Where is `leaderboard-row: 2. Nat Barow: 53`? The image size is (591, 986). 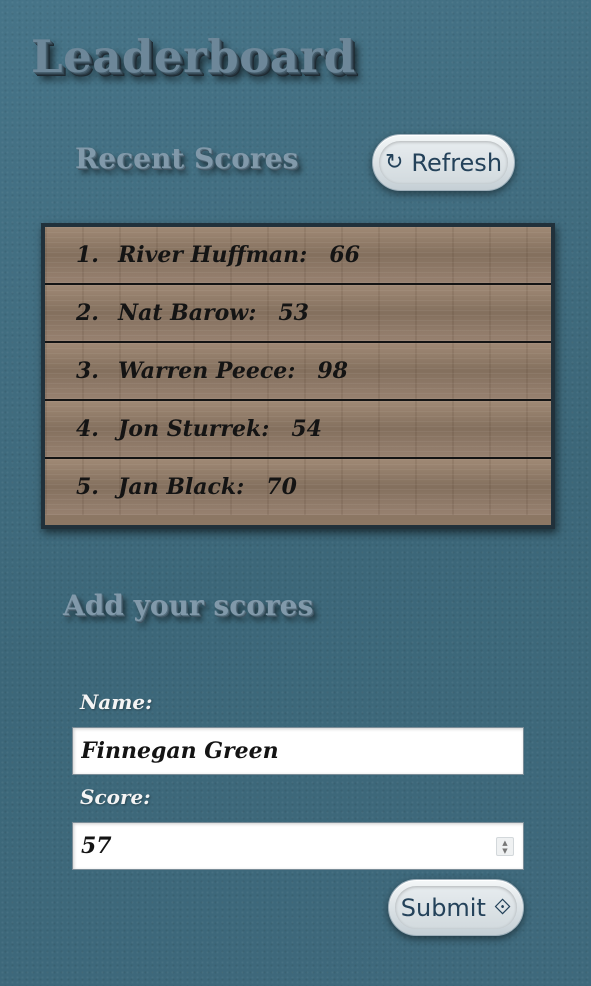
leaderboard-row: 2. Nat Barow: 53 is located at coordinates (298, 314).